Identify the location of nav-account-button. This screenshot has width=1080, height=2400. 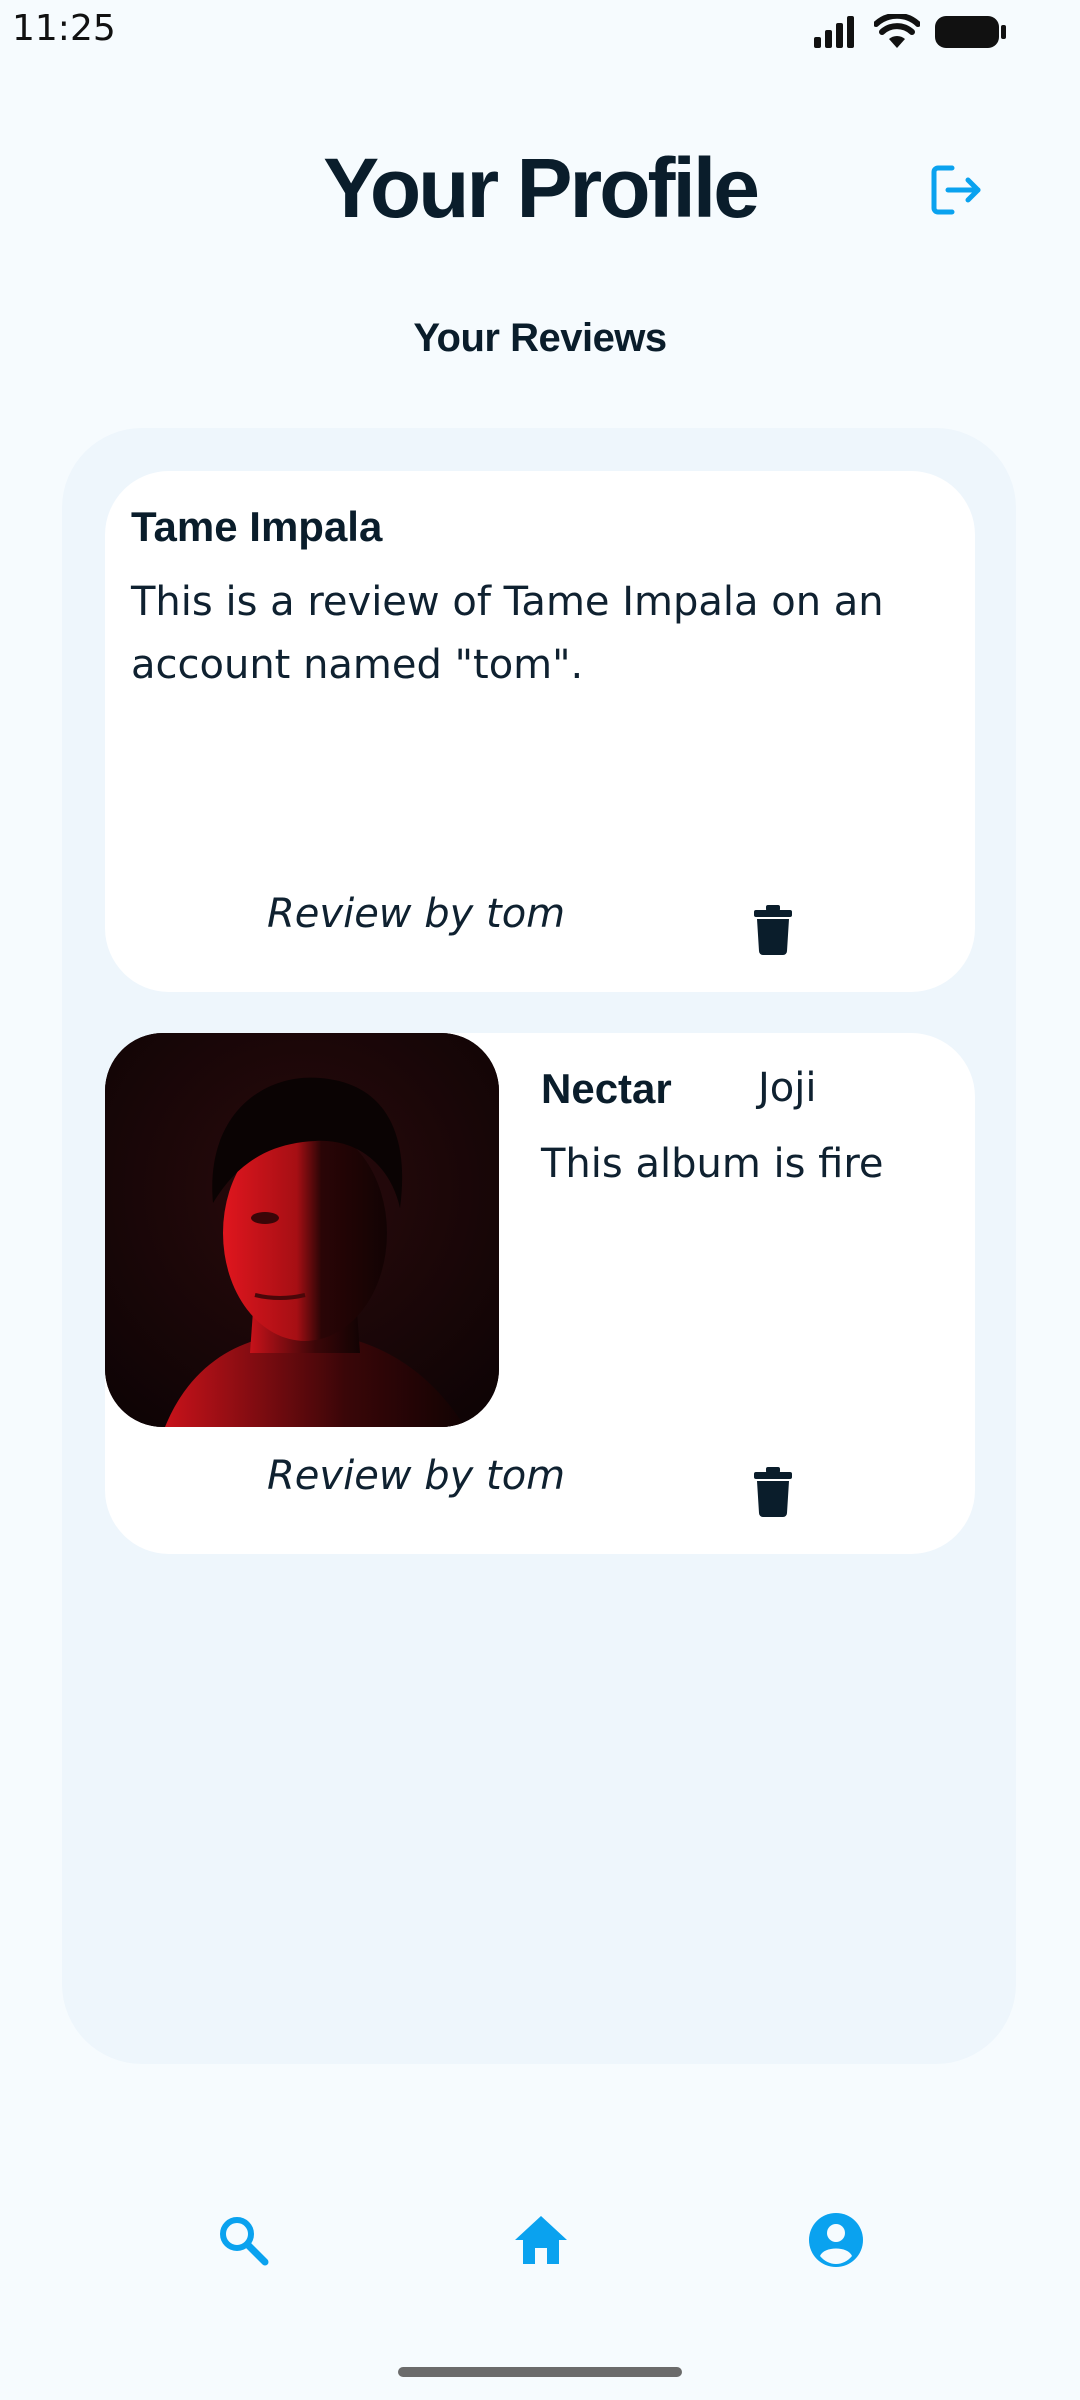
(836, 2240).